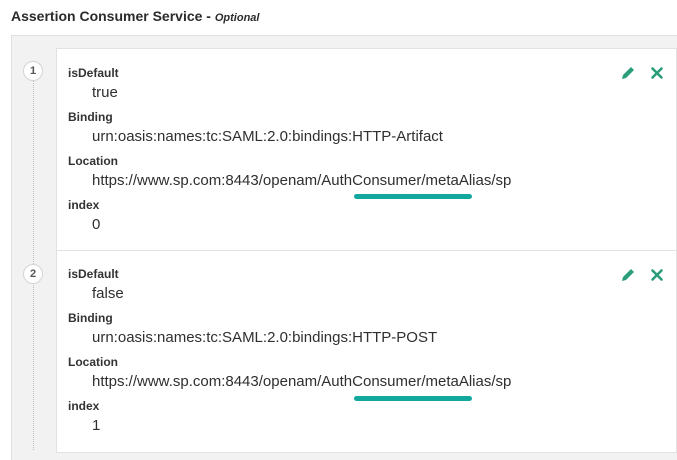 Image resolution: width=677 pixels, height=460 pixels. I want to click on timeline-line, so click(33, 260).